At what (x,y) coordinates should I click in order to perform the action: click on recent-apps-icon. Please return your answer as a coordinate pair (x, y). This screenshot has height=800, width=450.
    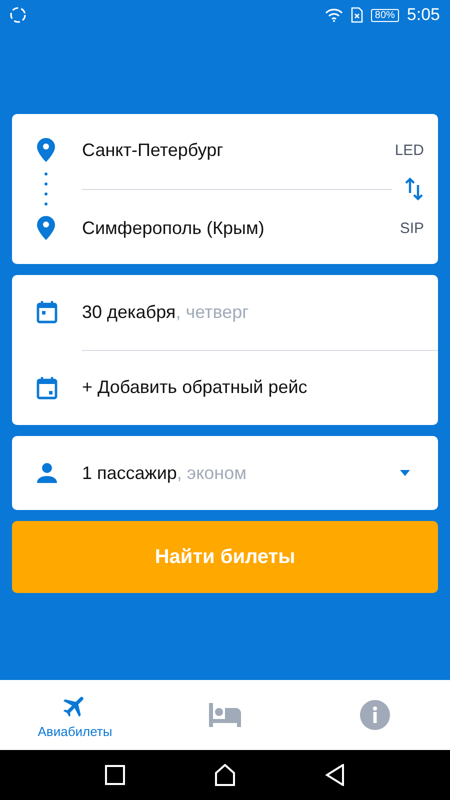
    Looking at the image, I should click on (114, 775).